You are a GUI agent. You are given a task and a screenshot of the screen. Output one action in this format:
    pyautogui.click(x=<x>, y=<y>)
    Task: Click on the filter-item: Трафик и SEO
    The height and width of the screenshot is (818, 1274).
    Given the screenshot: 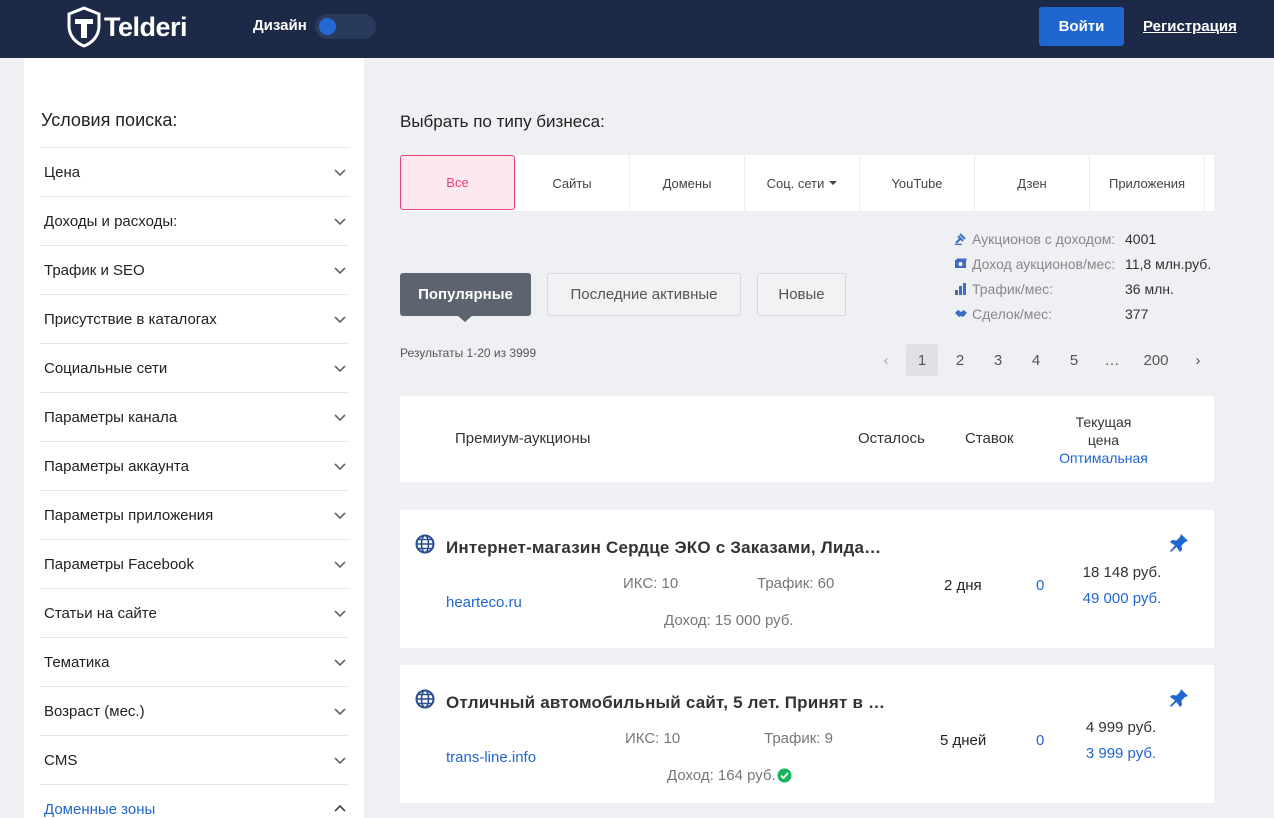 What is the action you would take?
    pyautogui.click(x=194, y=269)
    